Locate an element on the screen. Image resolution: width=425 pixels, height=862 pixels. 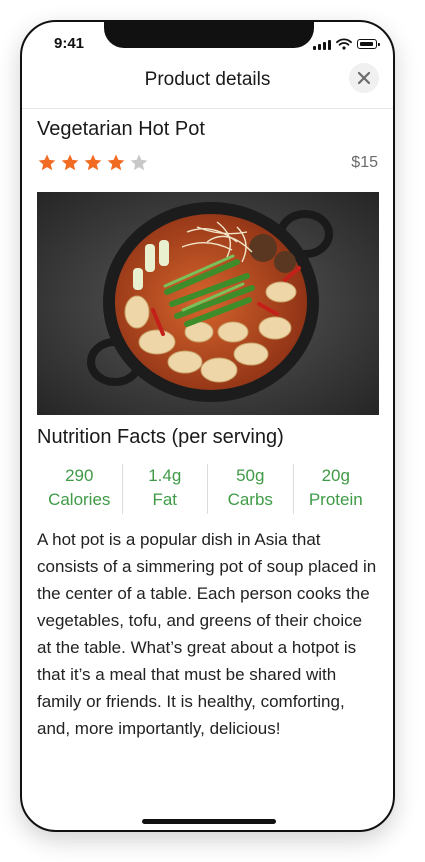
product-name: Vegetarian Hot Pot is located at coordinates (121, 129).